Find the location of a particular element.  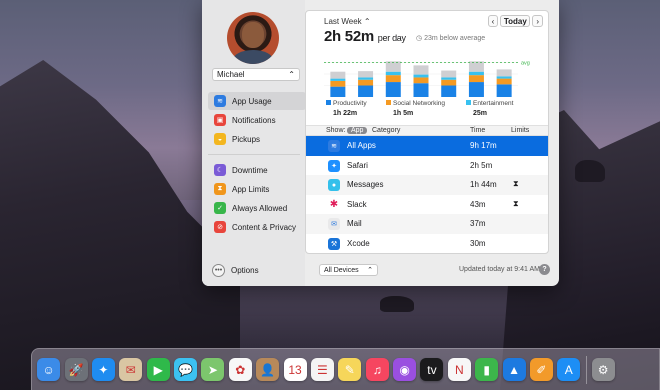

envelope-icon: ✉ is located at coordinates (334, 224).